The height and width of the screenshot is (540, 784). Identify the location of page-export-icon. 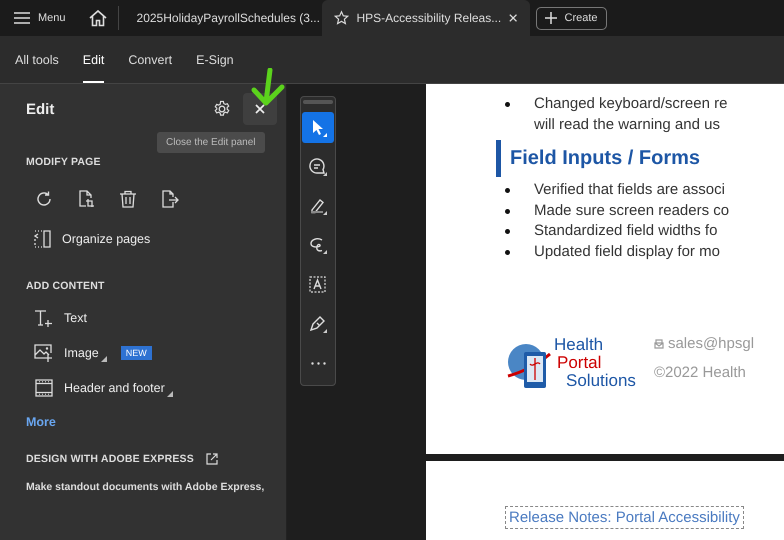
(170, 199).